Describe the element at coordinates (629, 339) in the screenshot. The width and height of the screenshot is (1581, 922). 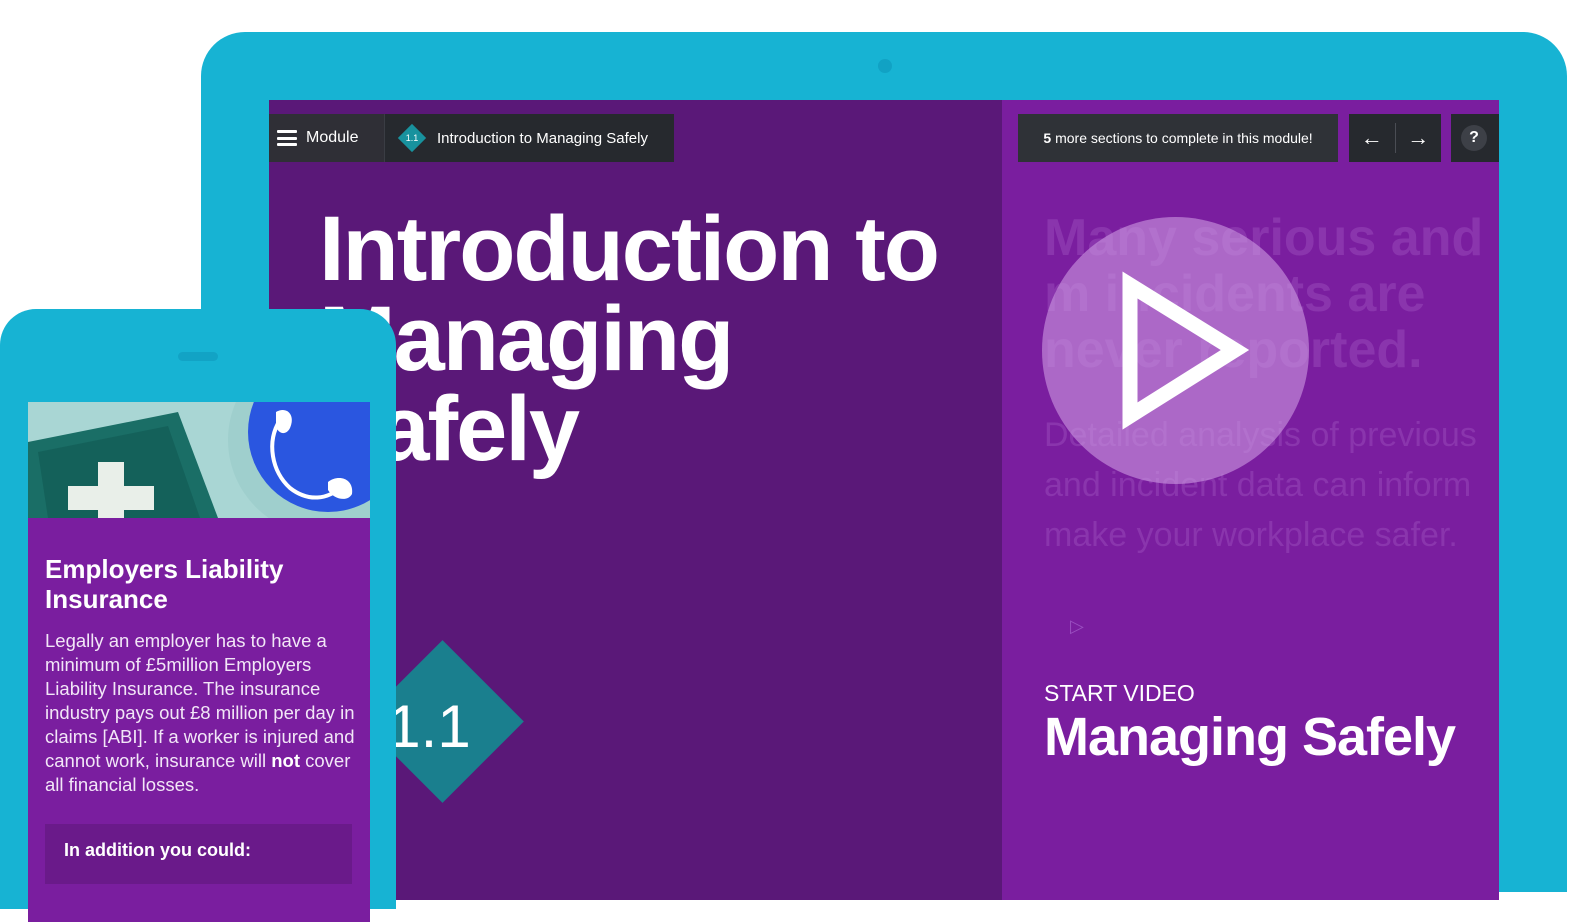
I see `page-title: Introduction to Managing Safely` at that location.